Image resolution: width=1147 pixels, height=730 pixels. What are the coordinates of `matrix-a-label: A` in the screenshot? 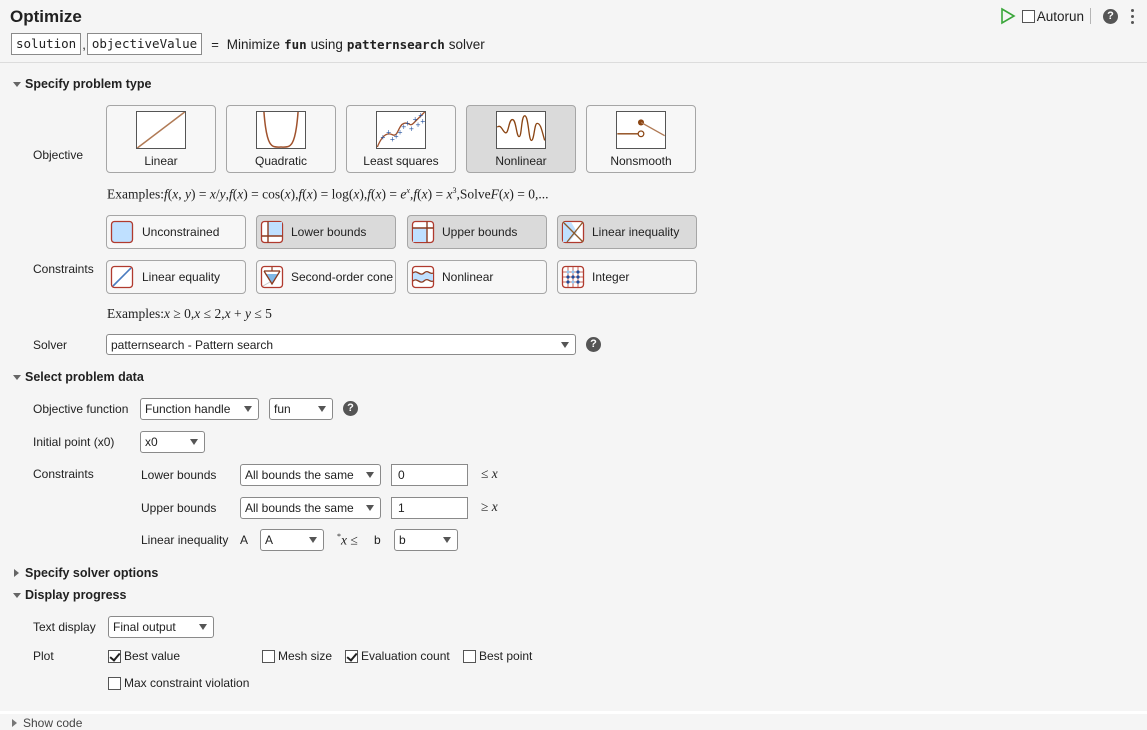 It's located at (244, 540).